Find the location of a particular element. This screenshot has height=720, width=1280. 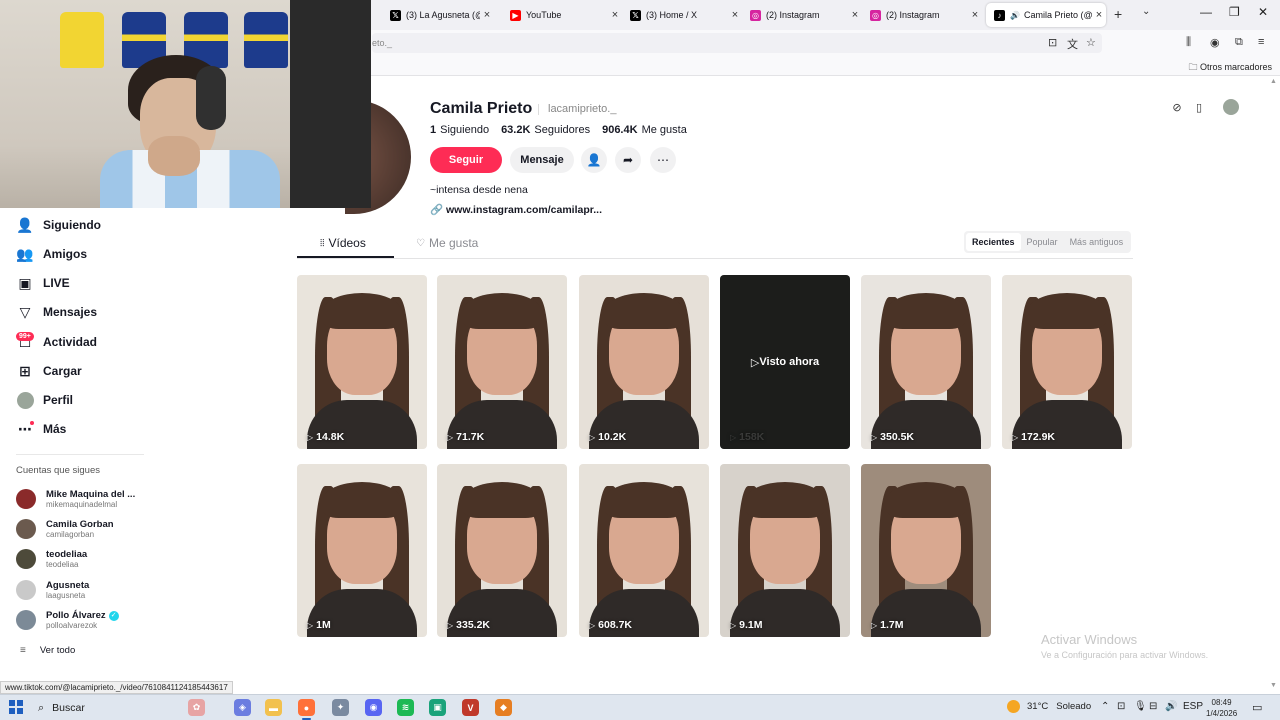

sidebar-item-upload: ⊞ Cargar is located at coordinates (49, 371).